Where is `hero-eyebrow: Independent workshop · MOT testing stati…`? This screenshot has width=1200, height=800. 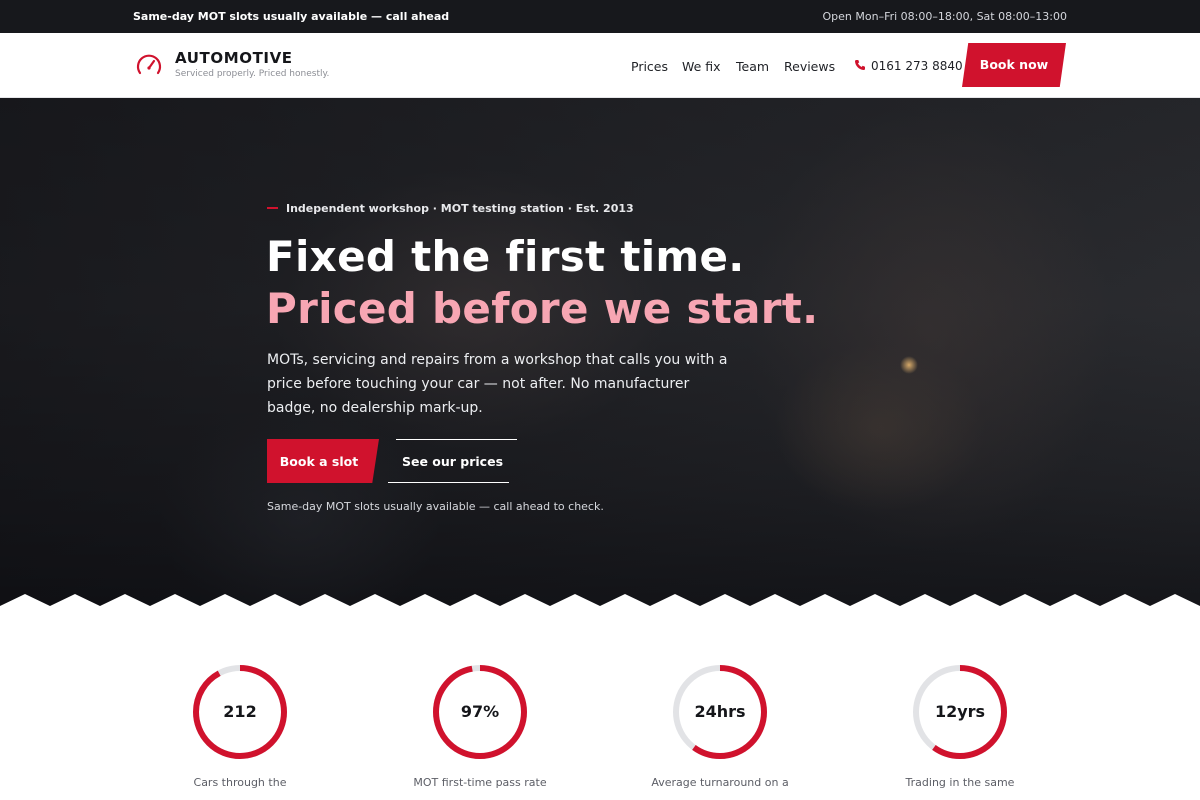
hero-eyebrow: Independent workshop · MOT testing stati… is located at coordinates (460, 208).